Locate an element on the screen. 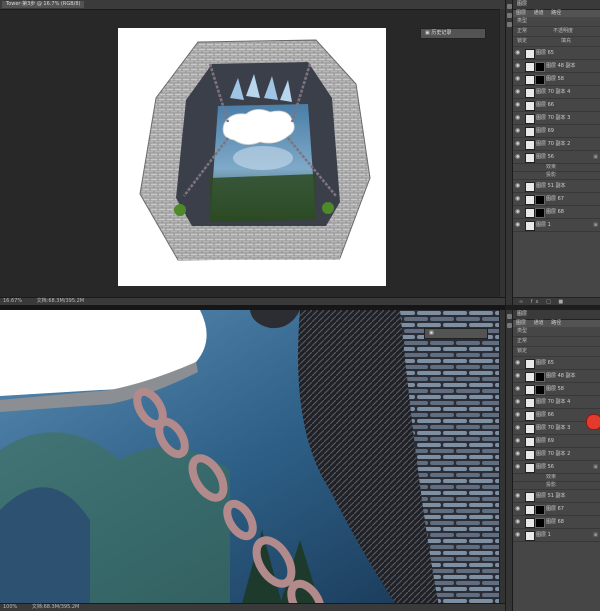 This screenshot has width=600, height=611. tab-paths-bottom: 路径 is located at coordinates (556, 323).